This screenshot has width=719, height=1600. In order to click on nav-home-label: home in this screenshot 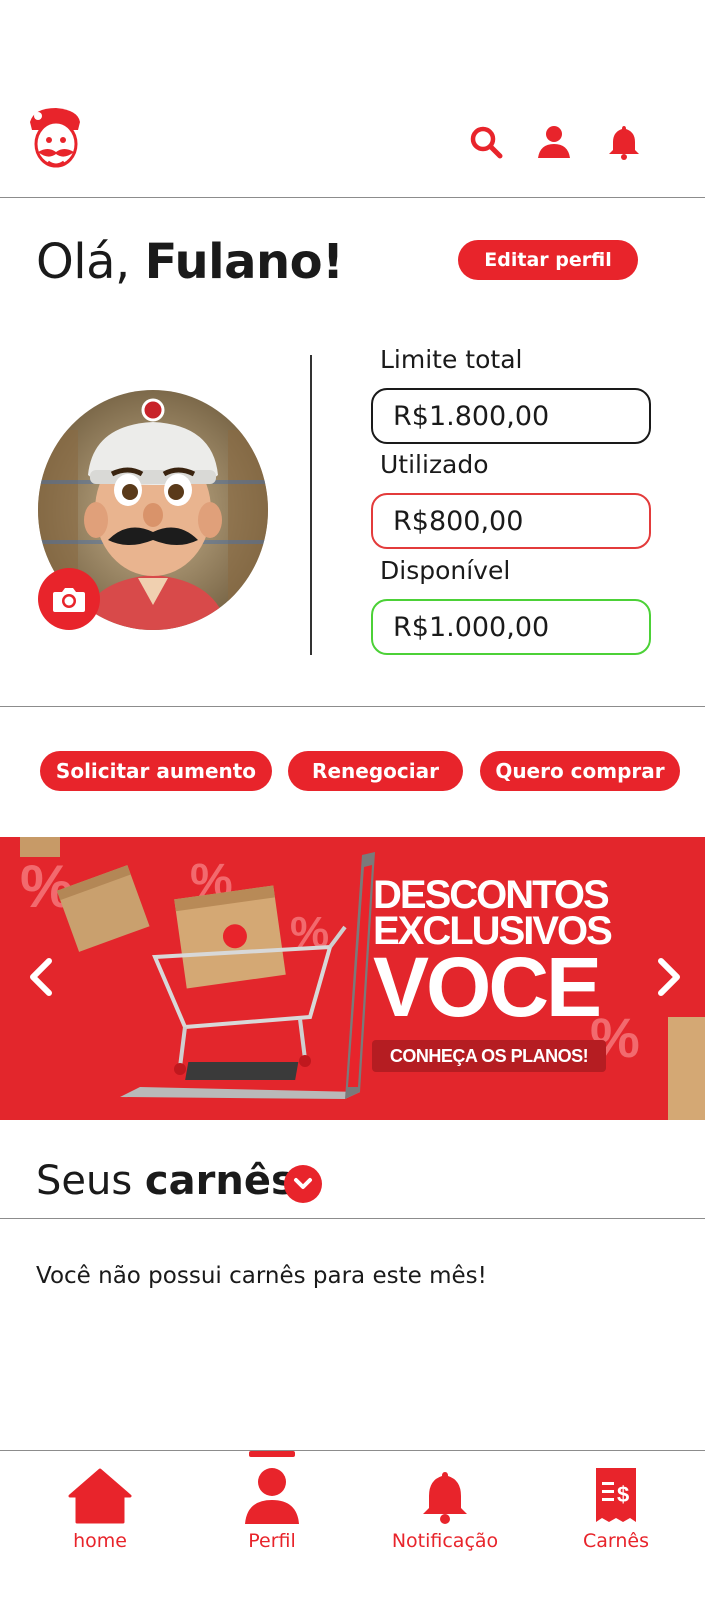, I will do `click(100, 1541)`.